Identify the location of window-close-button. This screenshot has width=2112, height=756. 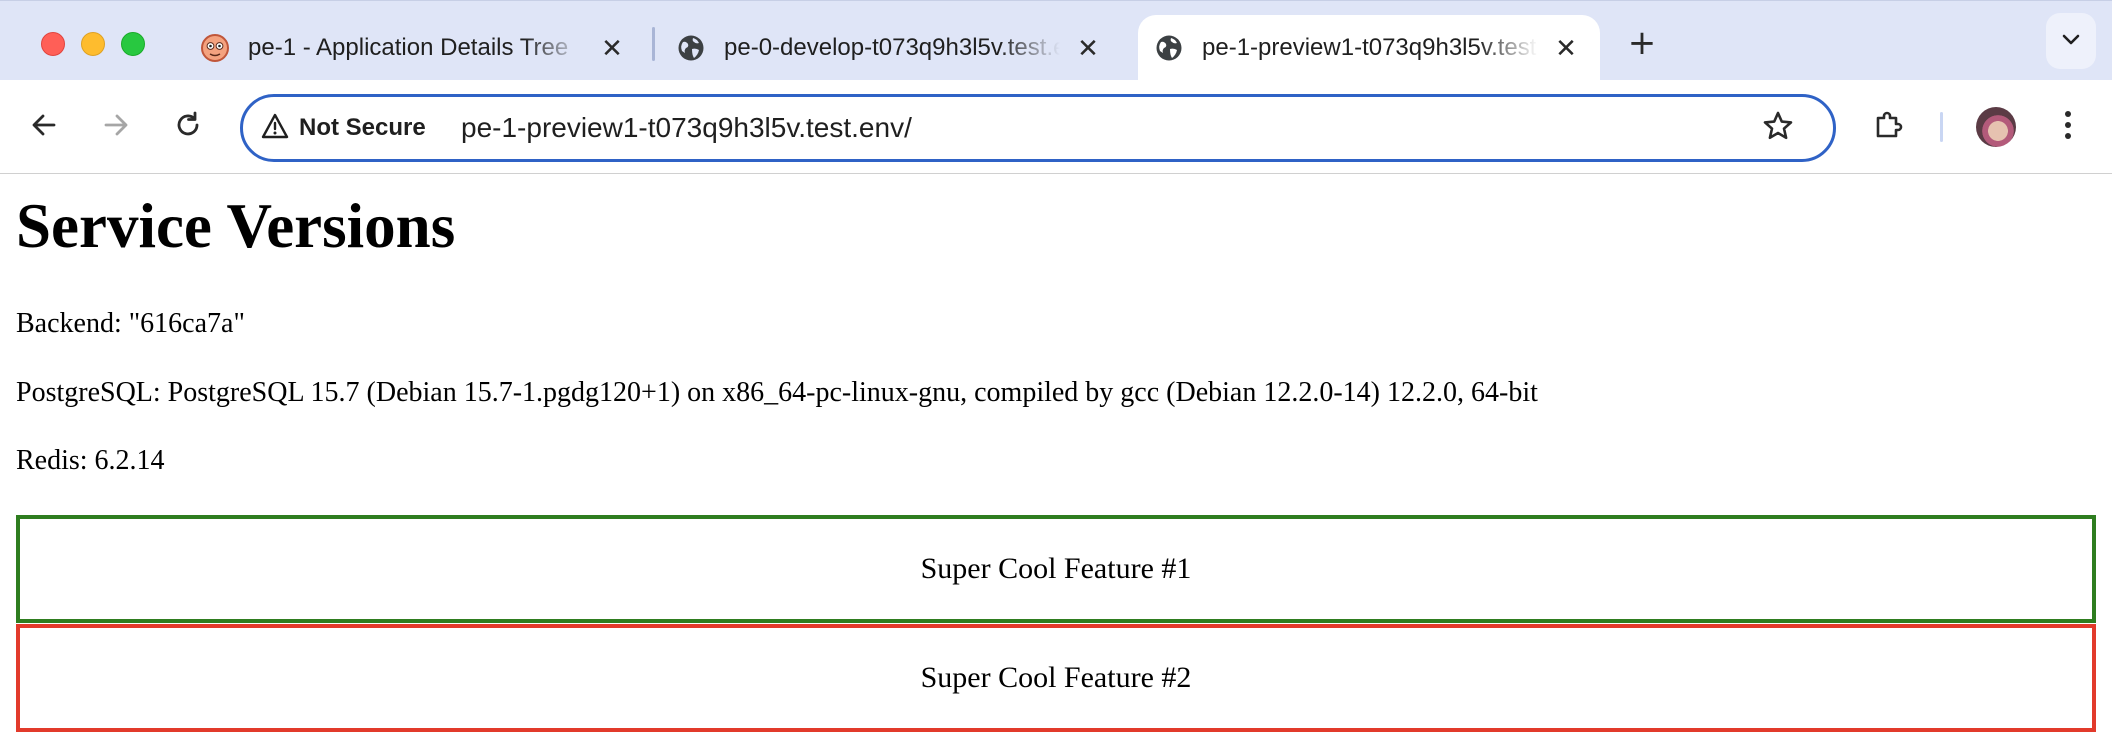
(53, 44).